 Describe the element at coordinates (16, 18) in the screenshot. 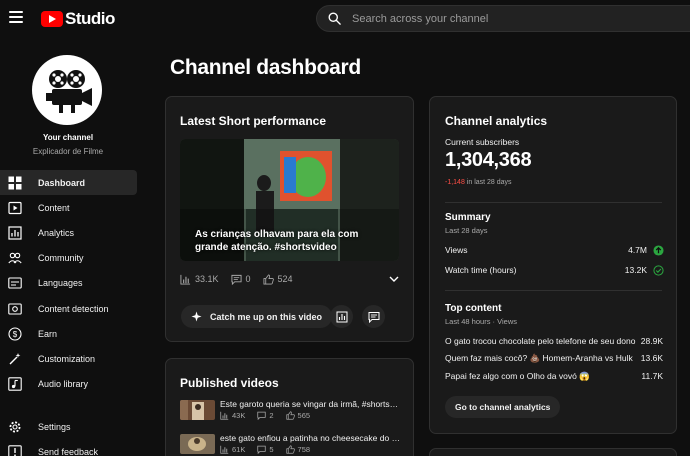

I see `menu-icon` at that location.